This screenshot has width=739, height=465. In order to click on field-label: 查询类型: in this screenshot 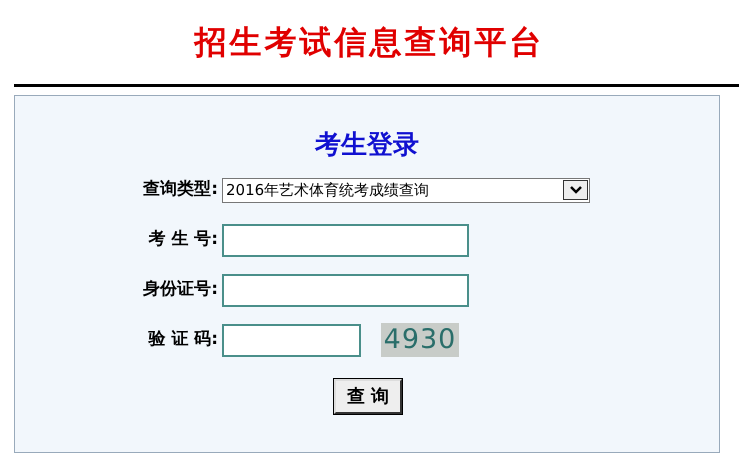, I will do `click(180, 190)`.